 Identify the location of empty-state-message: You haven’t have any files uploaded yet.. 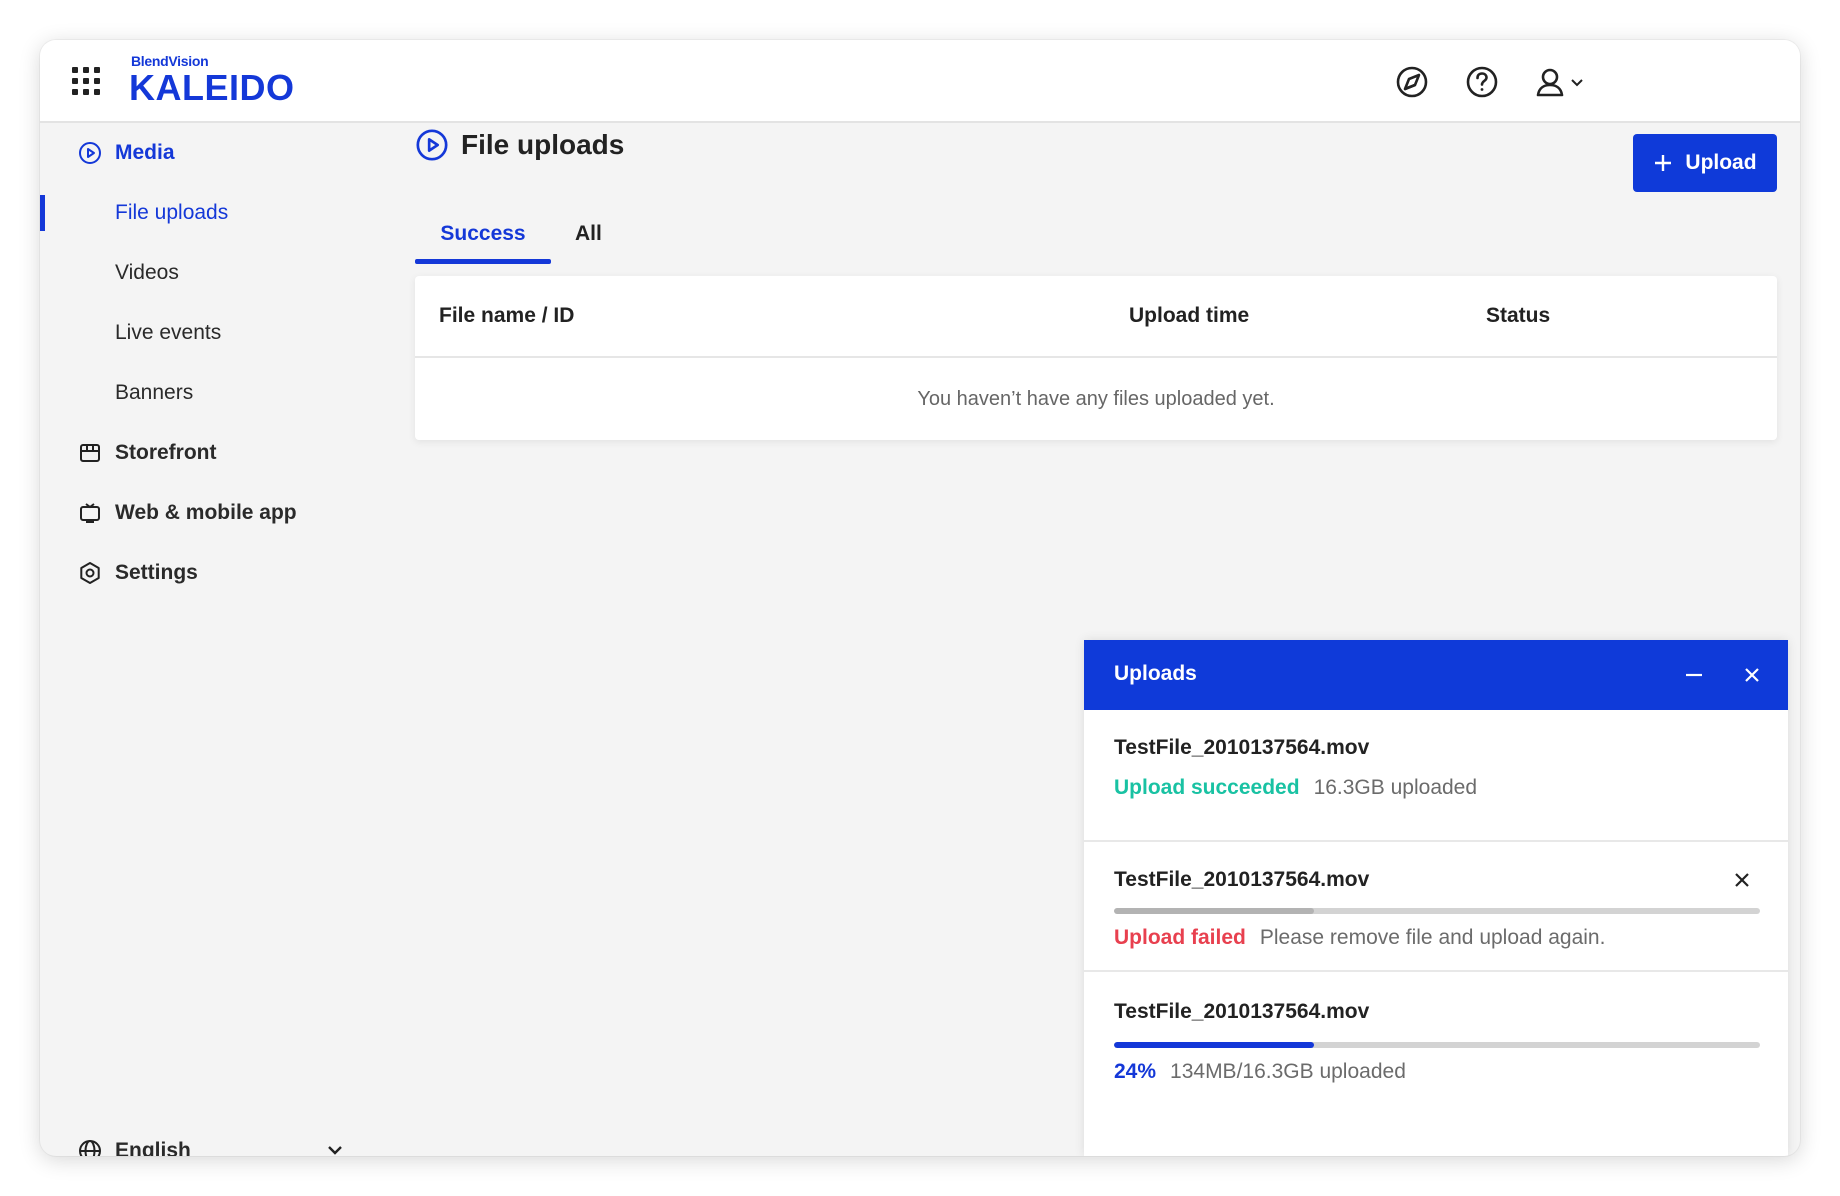
(1096, 398).